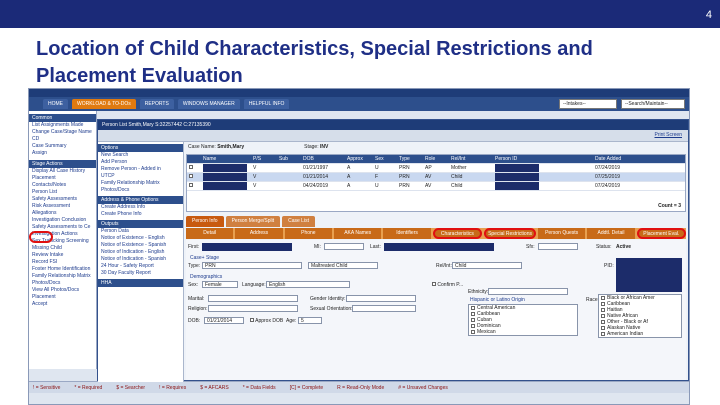  I want to click on grid-header-date-added: Date Added, so click(623, 159).